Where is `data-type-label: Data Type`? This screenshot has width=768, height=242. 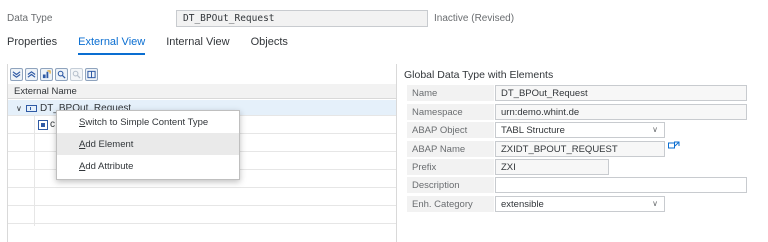 data-type-label: Data Type is located at coordinates (30, 18).